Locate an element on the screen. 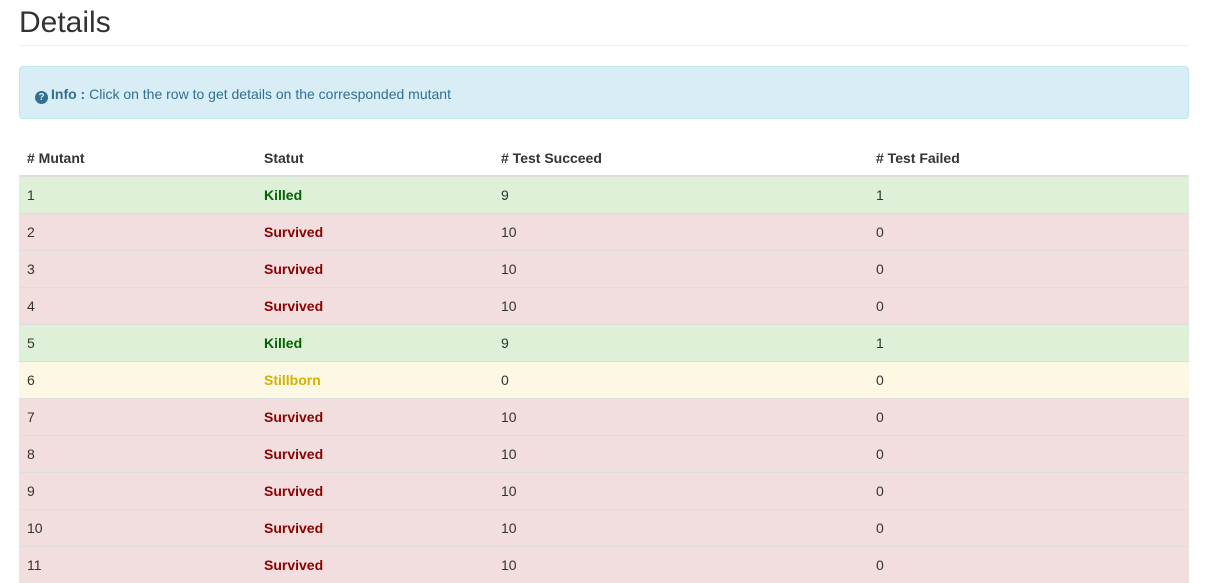  table-row: 7 Survived 10 0 is located at coordinates (604, 416).